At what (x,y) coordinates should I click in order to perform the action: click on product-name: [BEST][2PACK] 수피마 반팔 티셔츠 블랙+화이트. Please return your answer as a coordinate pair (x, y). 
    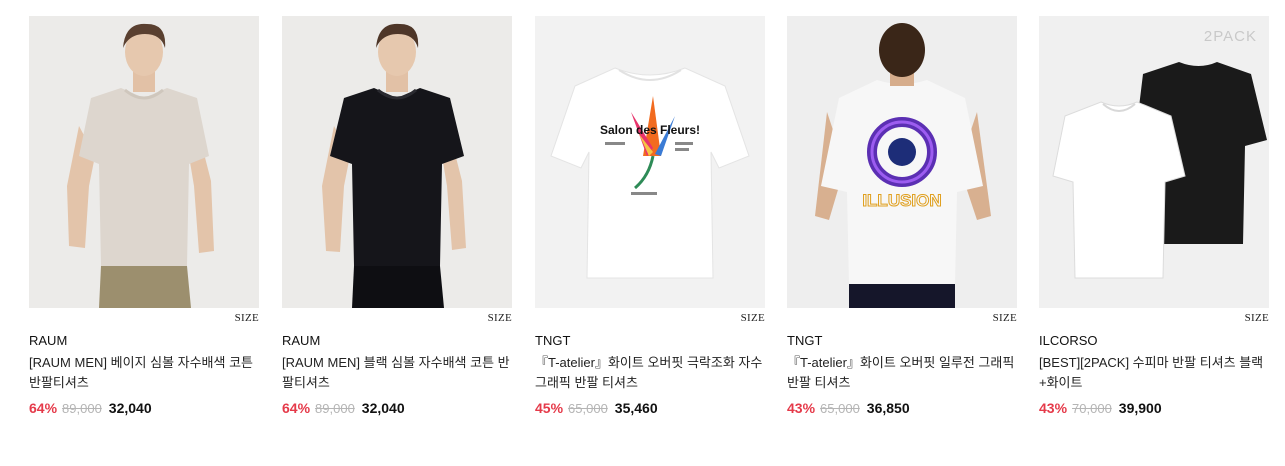
    Looking at the image, I should click on (1154, 373).